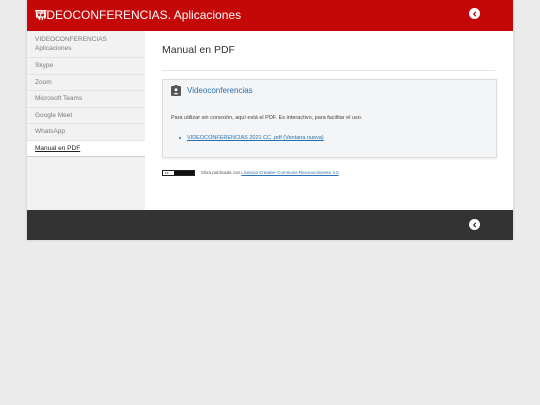  Describe the element at coordinates (178, 173) in the screenshot. I see `creative-commons-badge: cc` at that location.